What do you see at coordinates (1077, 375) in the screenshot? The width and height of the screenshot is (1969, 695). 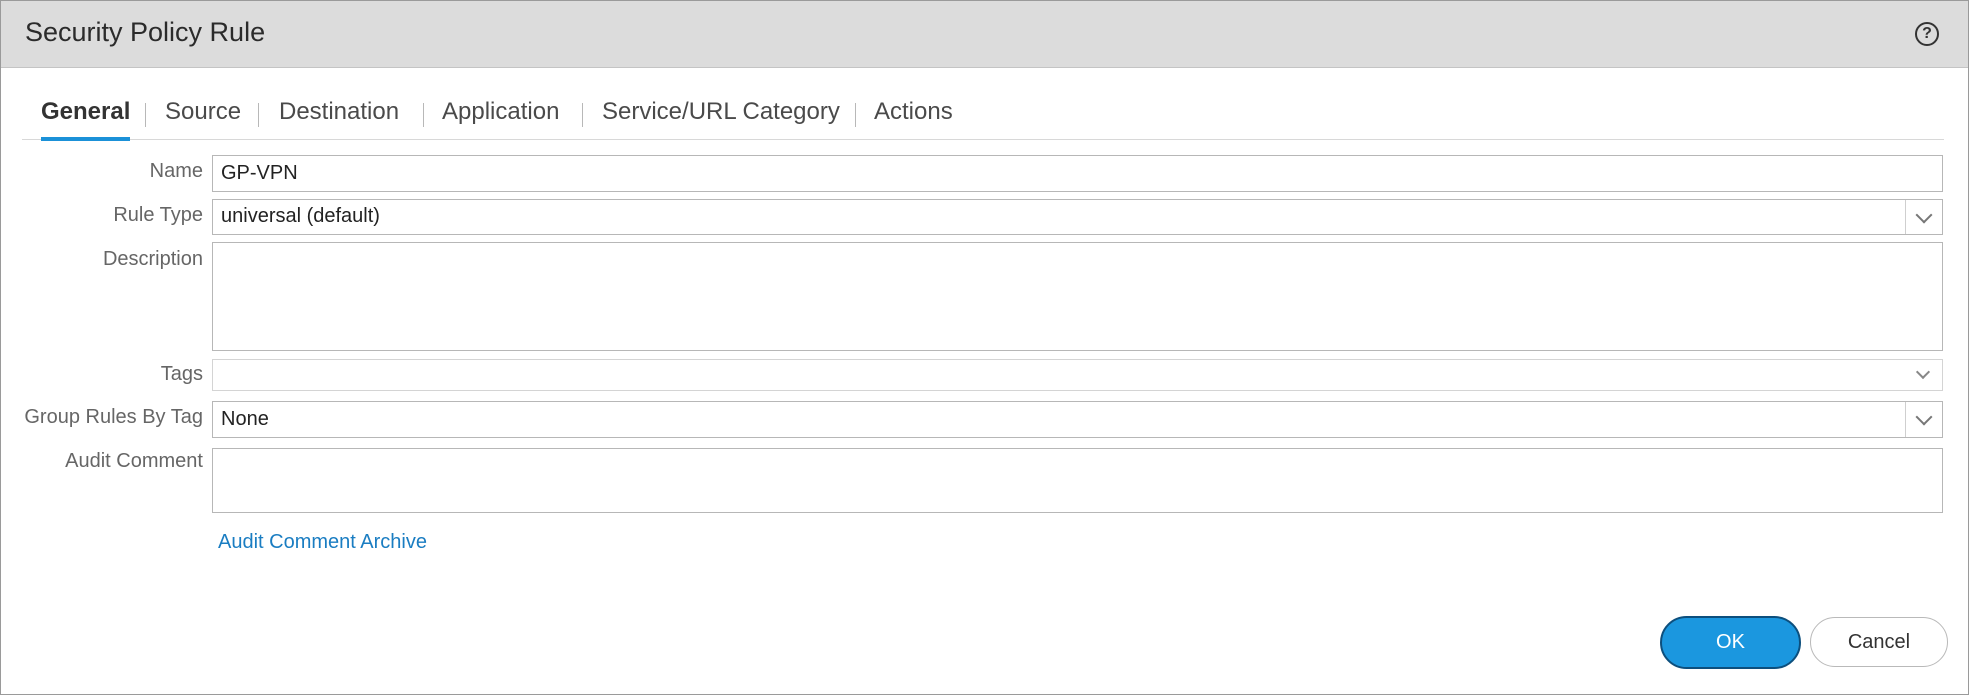 I see `tags-select` at bounding box center [1077, 375].